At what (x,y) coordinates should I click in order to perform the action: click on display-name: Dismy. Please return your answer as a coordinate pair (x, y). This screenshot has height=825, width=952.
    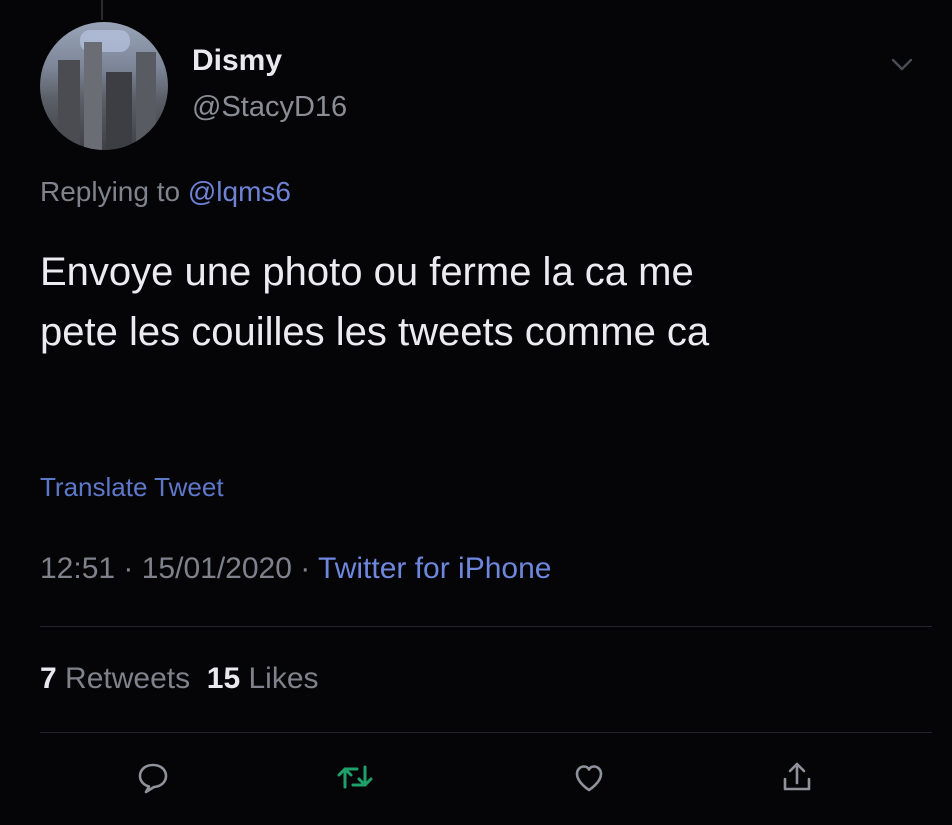
    Looking at the image, I should click on (237, 61).